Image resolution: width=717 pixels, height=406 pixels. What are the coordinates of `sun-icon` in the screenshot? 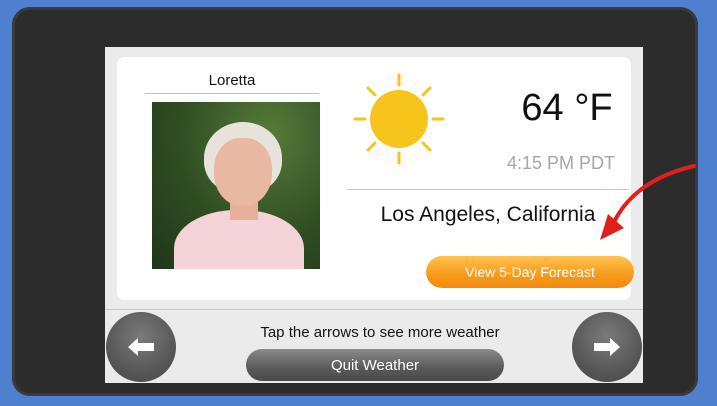 It's located at (399, 119).